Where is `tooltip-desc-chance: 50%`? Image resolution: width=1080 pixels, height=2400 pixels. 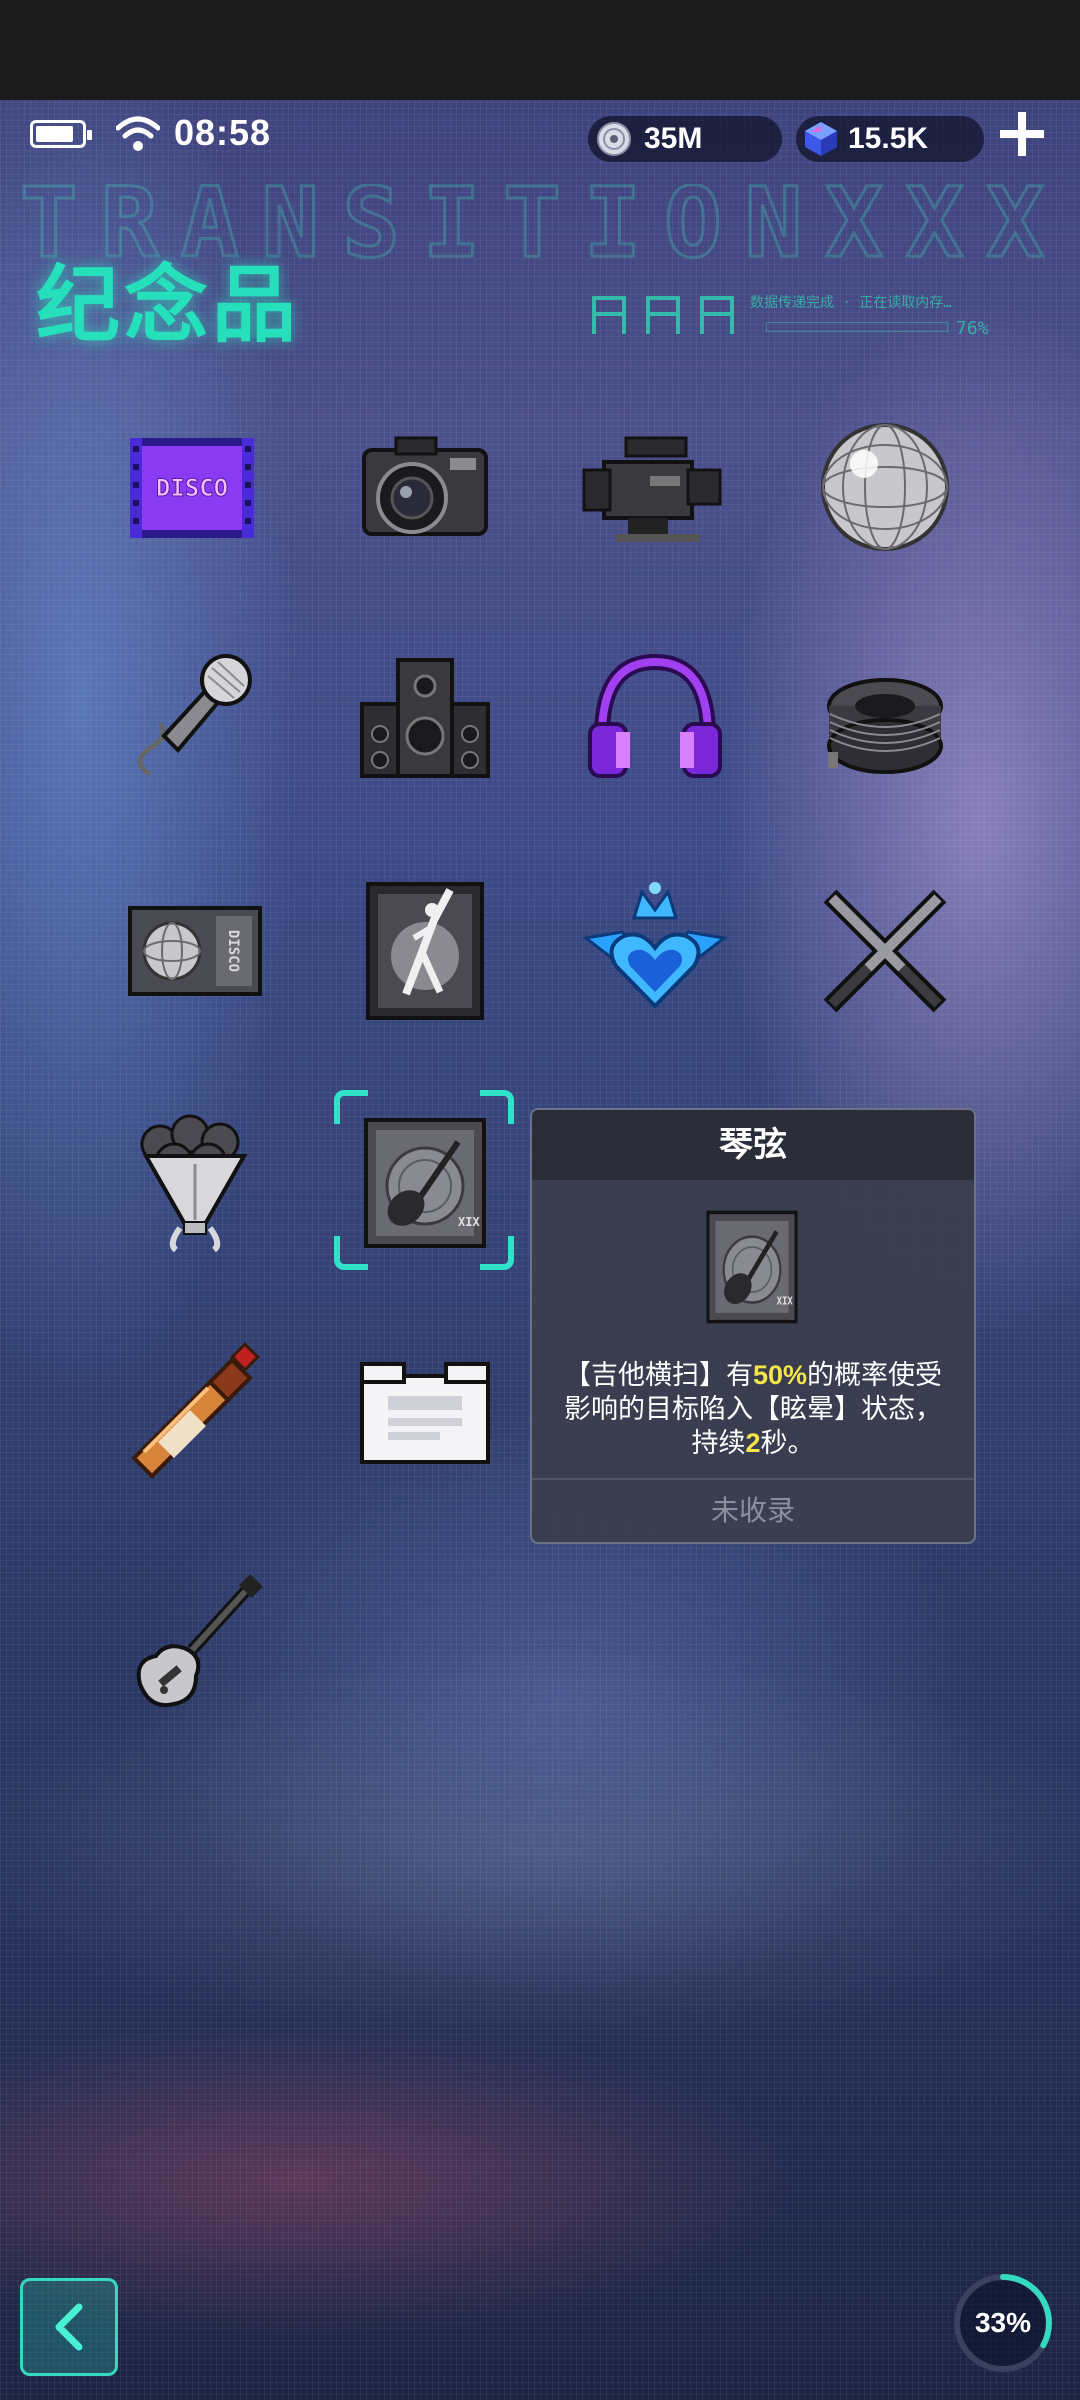 tooltip-desc-chance: 50% is located at coordinates (780, 1375).